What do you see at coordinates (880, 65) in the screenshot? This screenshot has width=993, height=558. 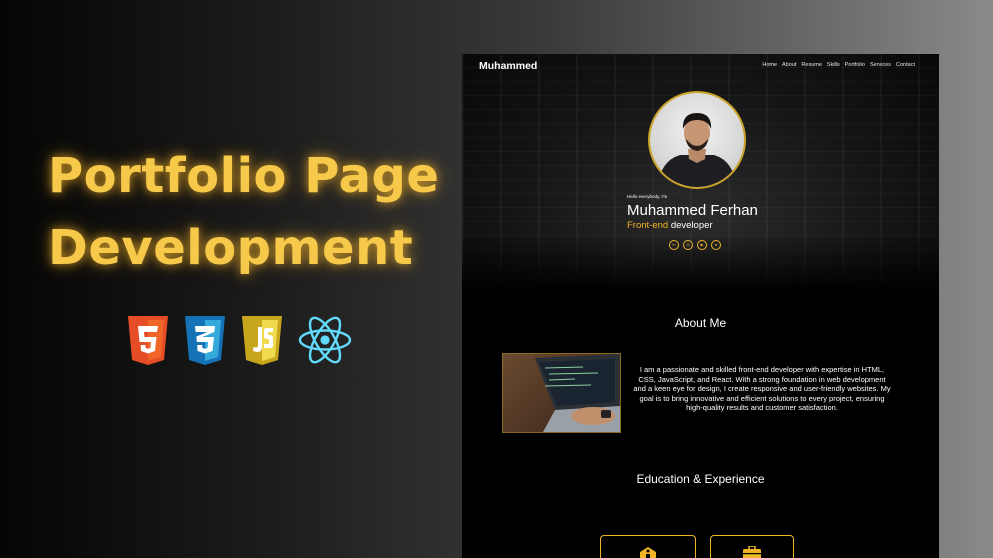 I see `nav-item-services: Services` at bounding box center [880, 65].